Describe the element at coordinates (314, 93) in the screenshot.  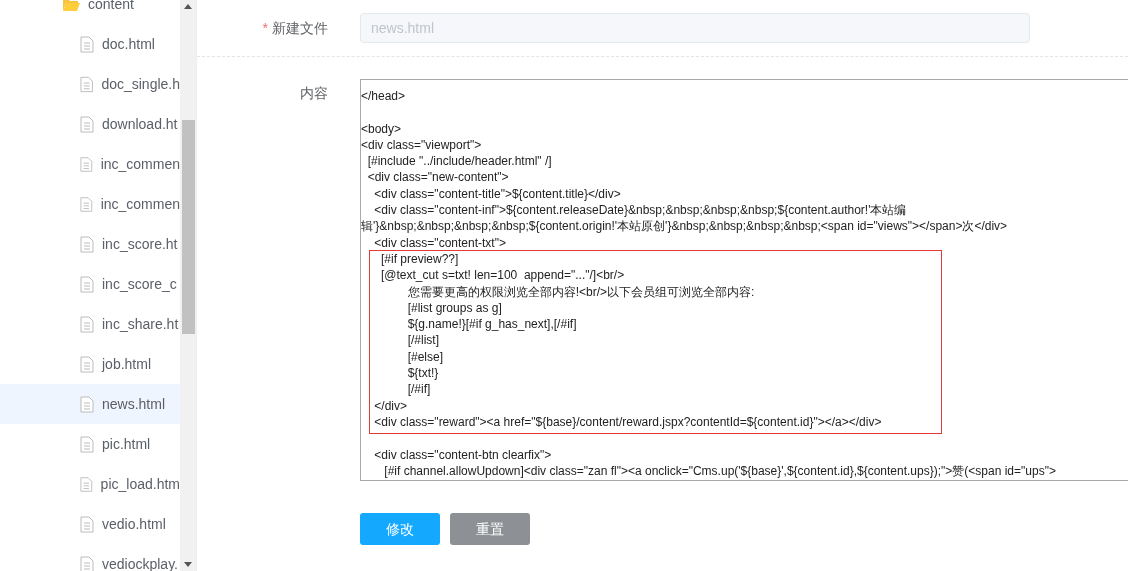
I see `field-label: 内容` at that location.